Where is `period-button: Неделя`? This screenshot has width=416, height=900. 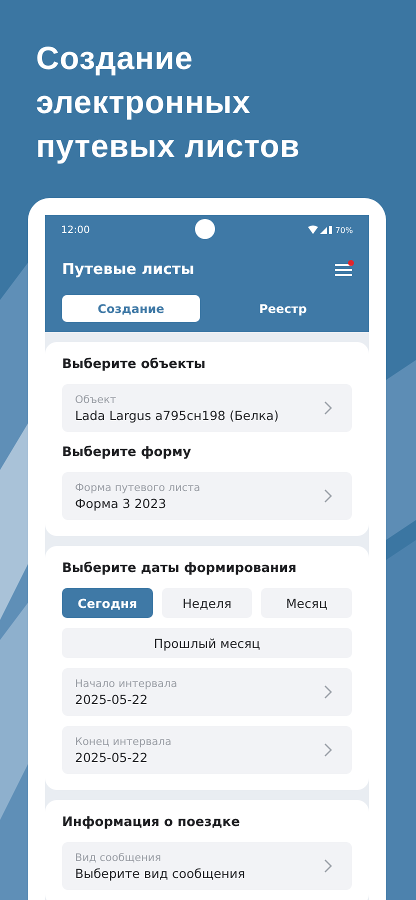
period-button: Неделя is located at coordinates (207, 603).